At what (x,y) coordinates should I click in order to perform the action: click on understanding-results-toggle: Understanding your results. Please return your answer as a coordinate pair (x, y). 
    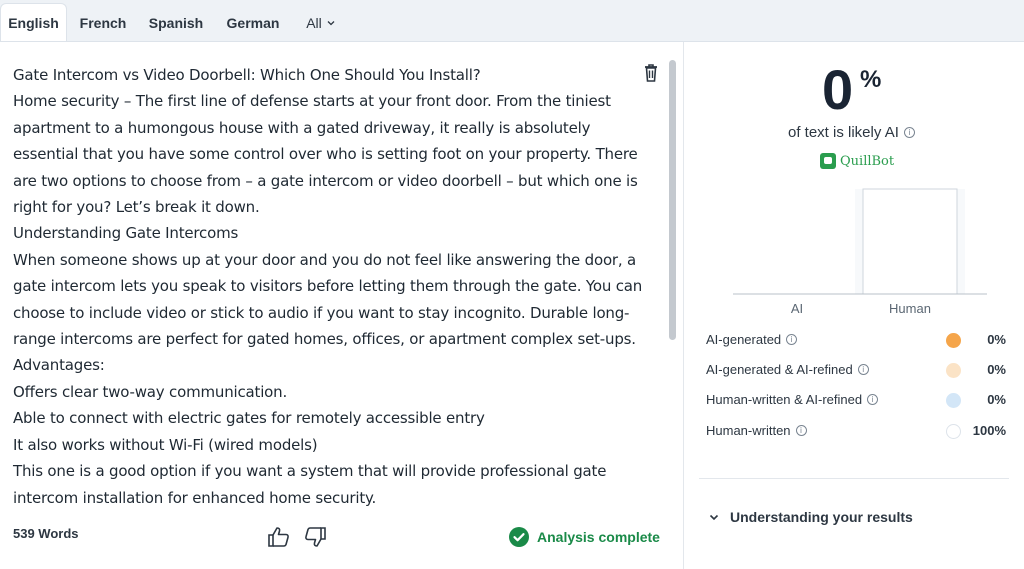
    Looking at the image, I should click on (810, 517).